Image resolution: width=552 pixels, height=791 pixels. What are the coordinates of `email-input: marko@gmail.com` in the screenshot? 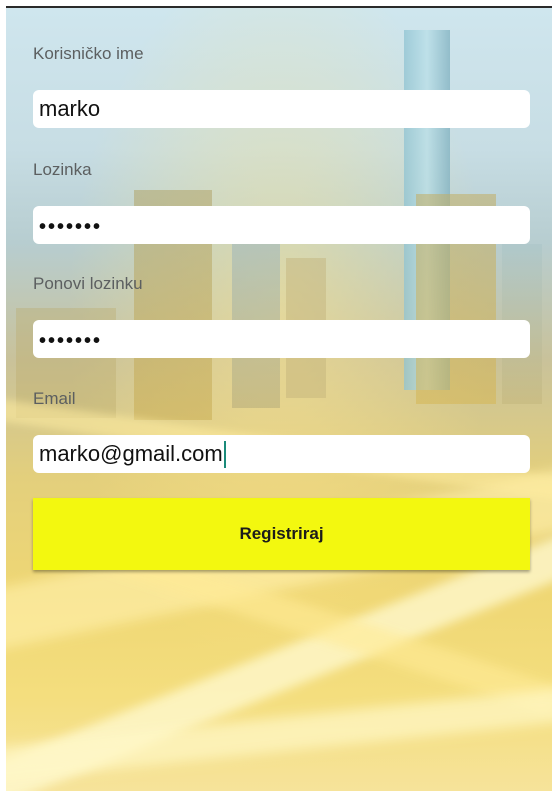 It's located at (281, 454).